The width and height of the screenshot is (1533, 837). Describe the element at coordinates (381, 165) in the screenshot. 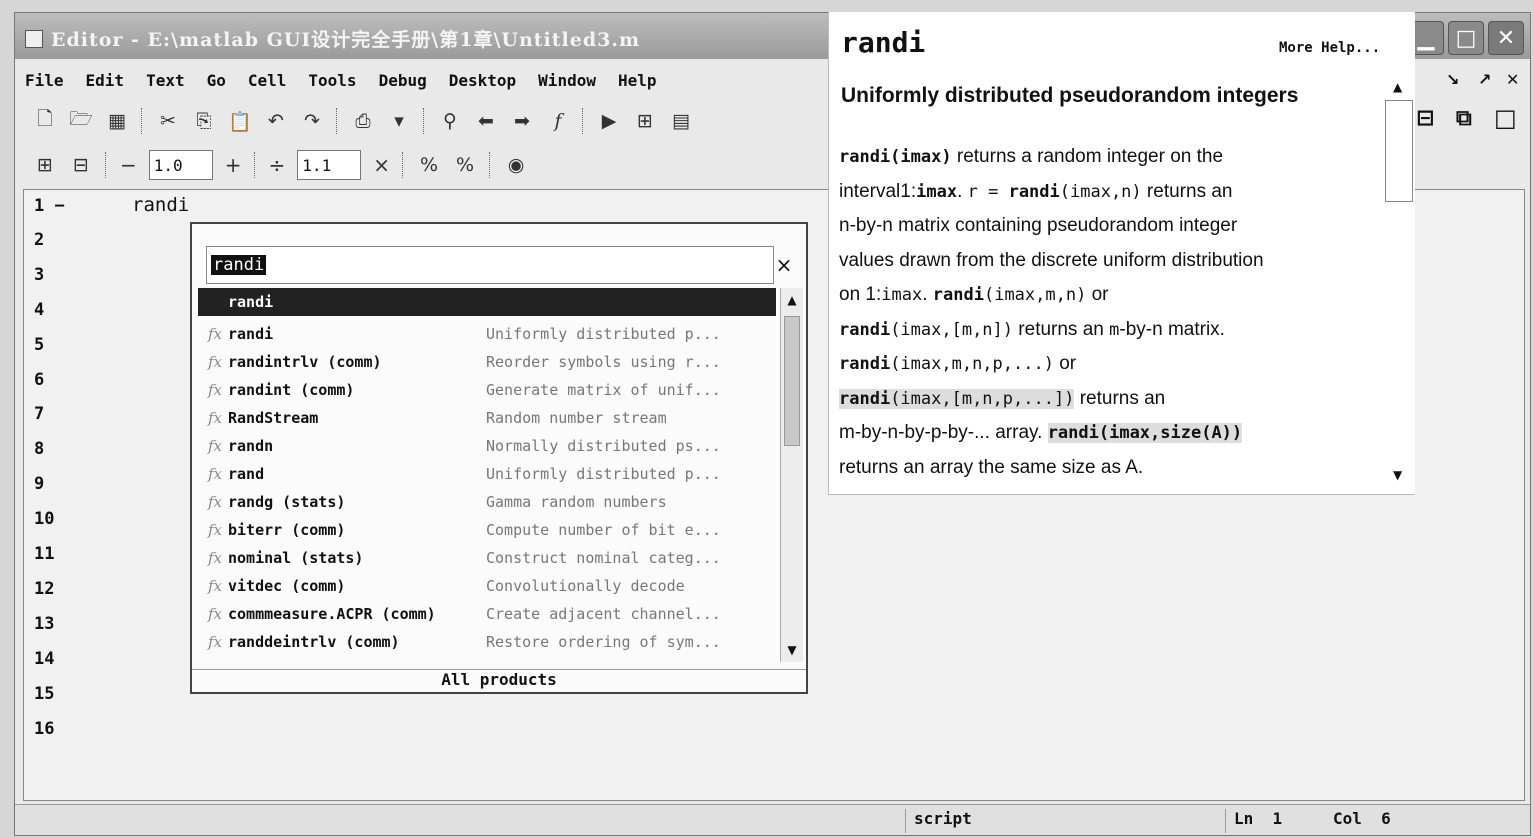

I see `multiply-button: ×` at that location.